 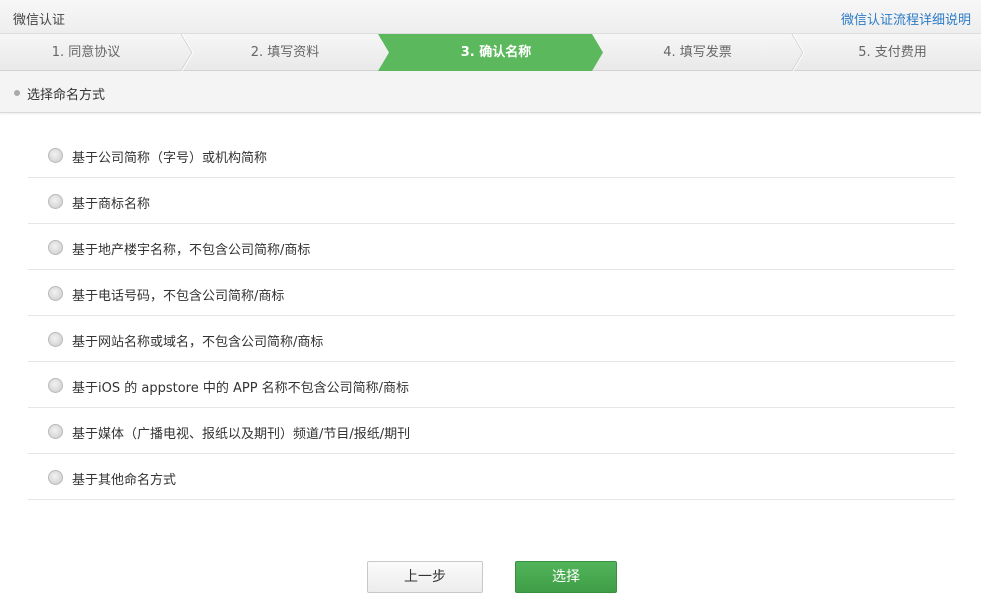 I want to click on step-progress-bar: 1. 同意协议 2. 填写资料 3. 确认名称 4. 填写发票 5. 支付费用, so click(x=490, y=52).